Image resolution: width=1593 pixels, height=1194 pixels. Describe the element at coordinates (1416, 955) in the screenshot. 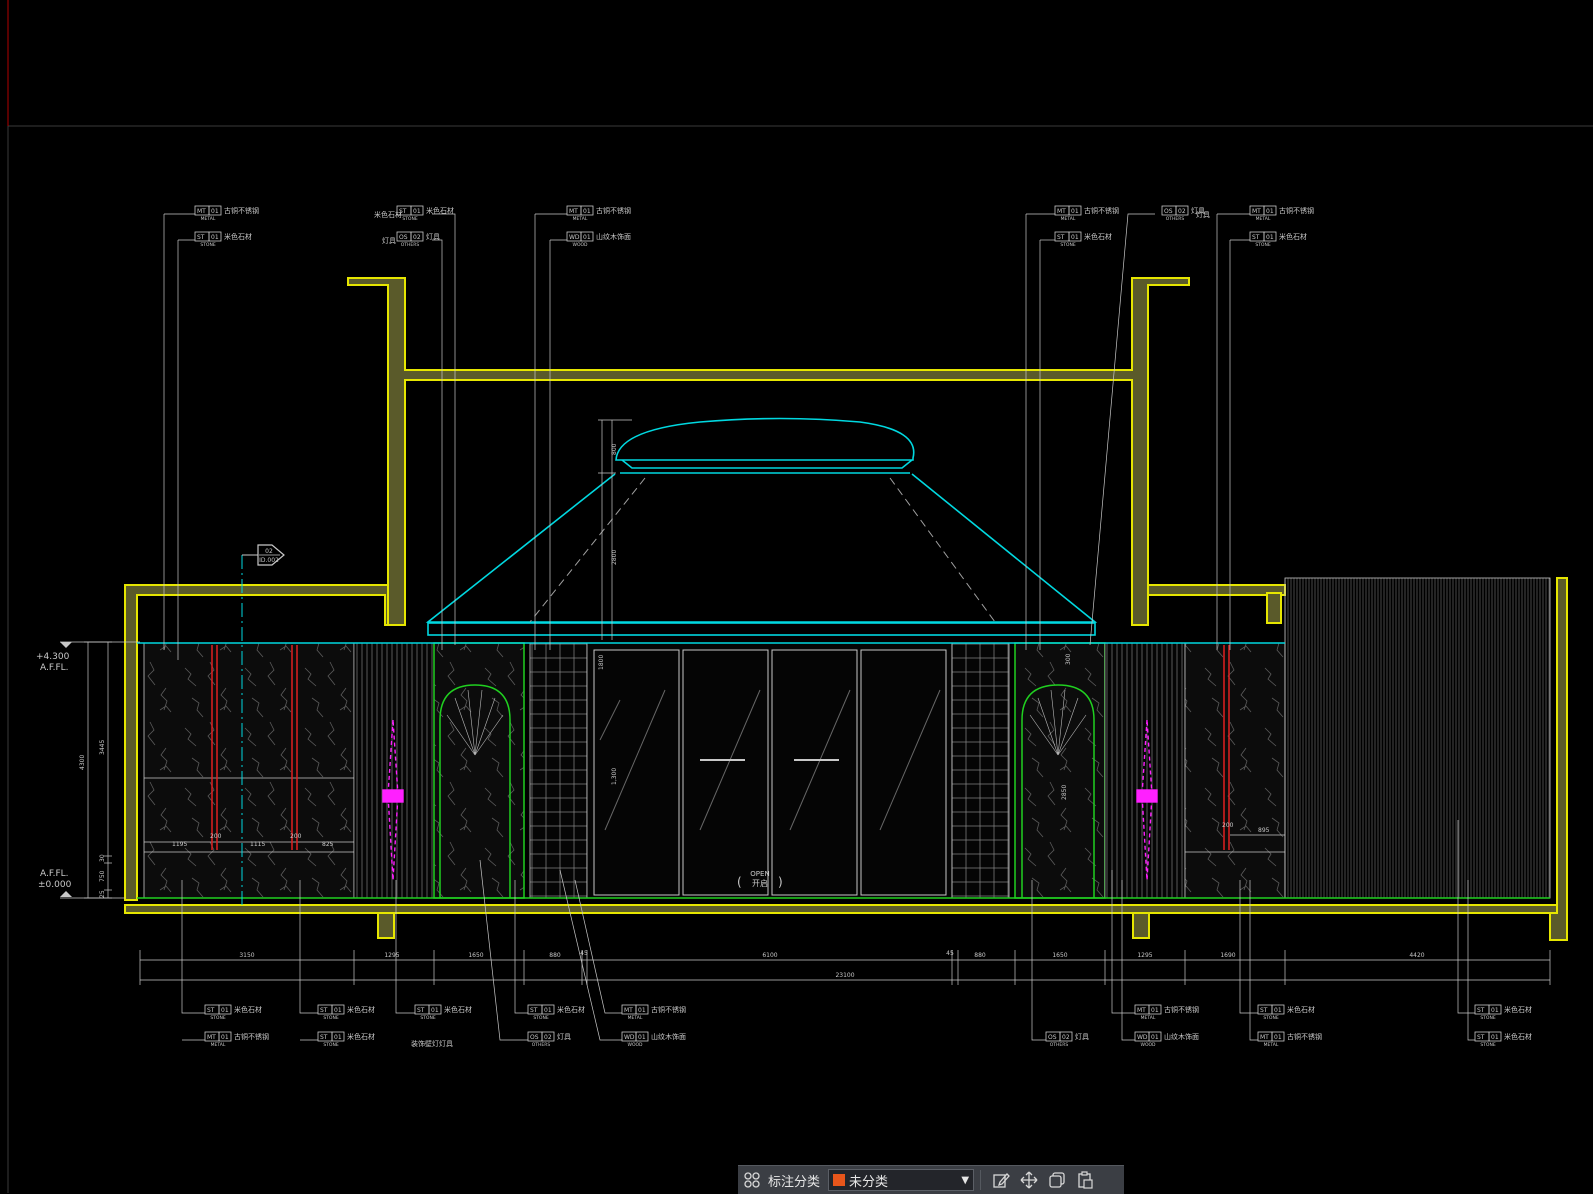

I see `dim-h-11: 4420` at that location.